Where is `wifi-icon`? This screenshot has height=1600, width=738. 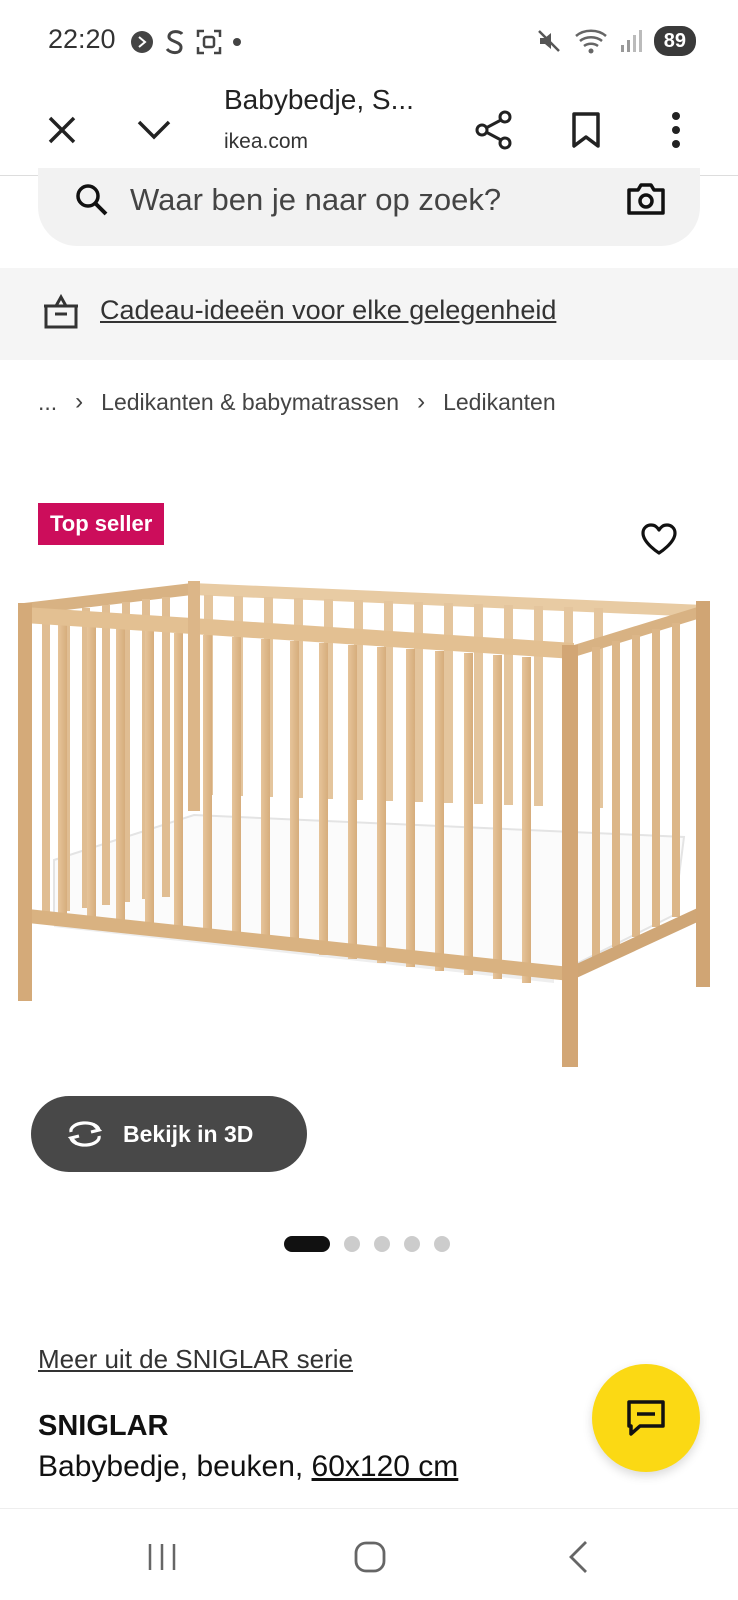 wifi-icon is located at coordinates (590, 41).